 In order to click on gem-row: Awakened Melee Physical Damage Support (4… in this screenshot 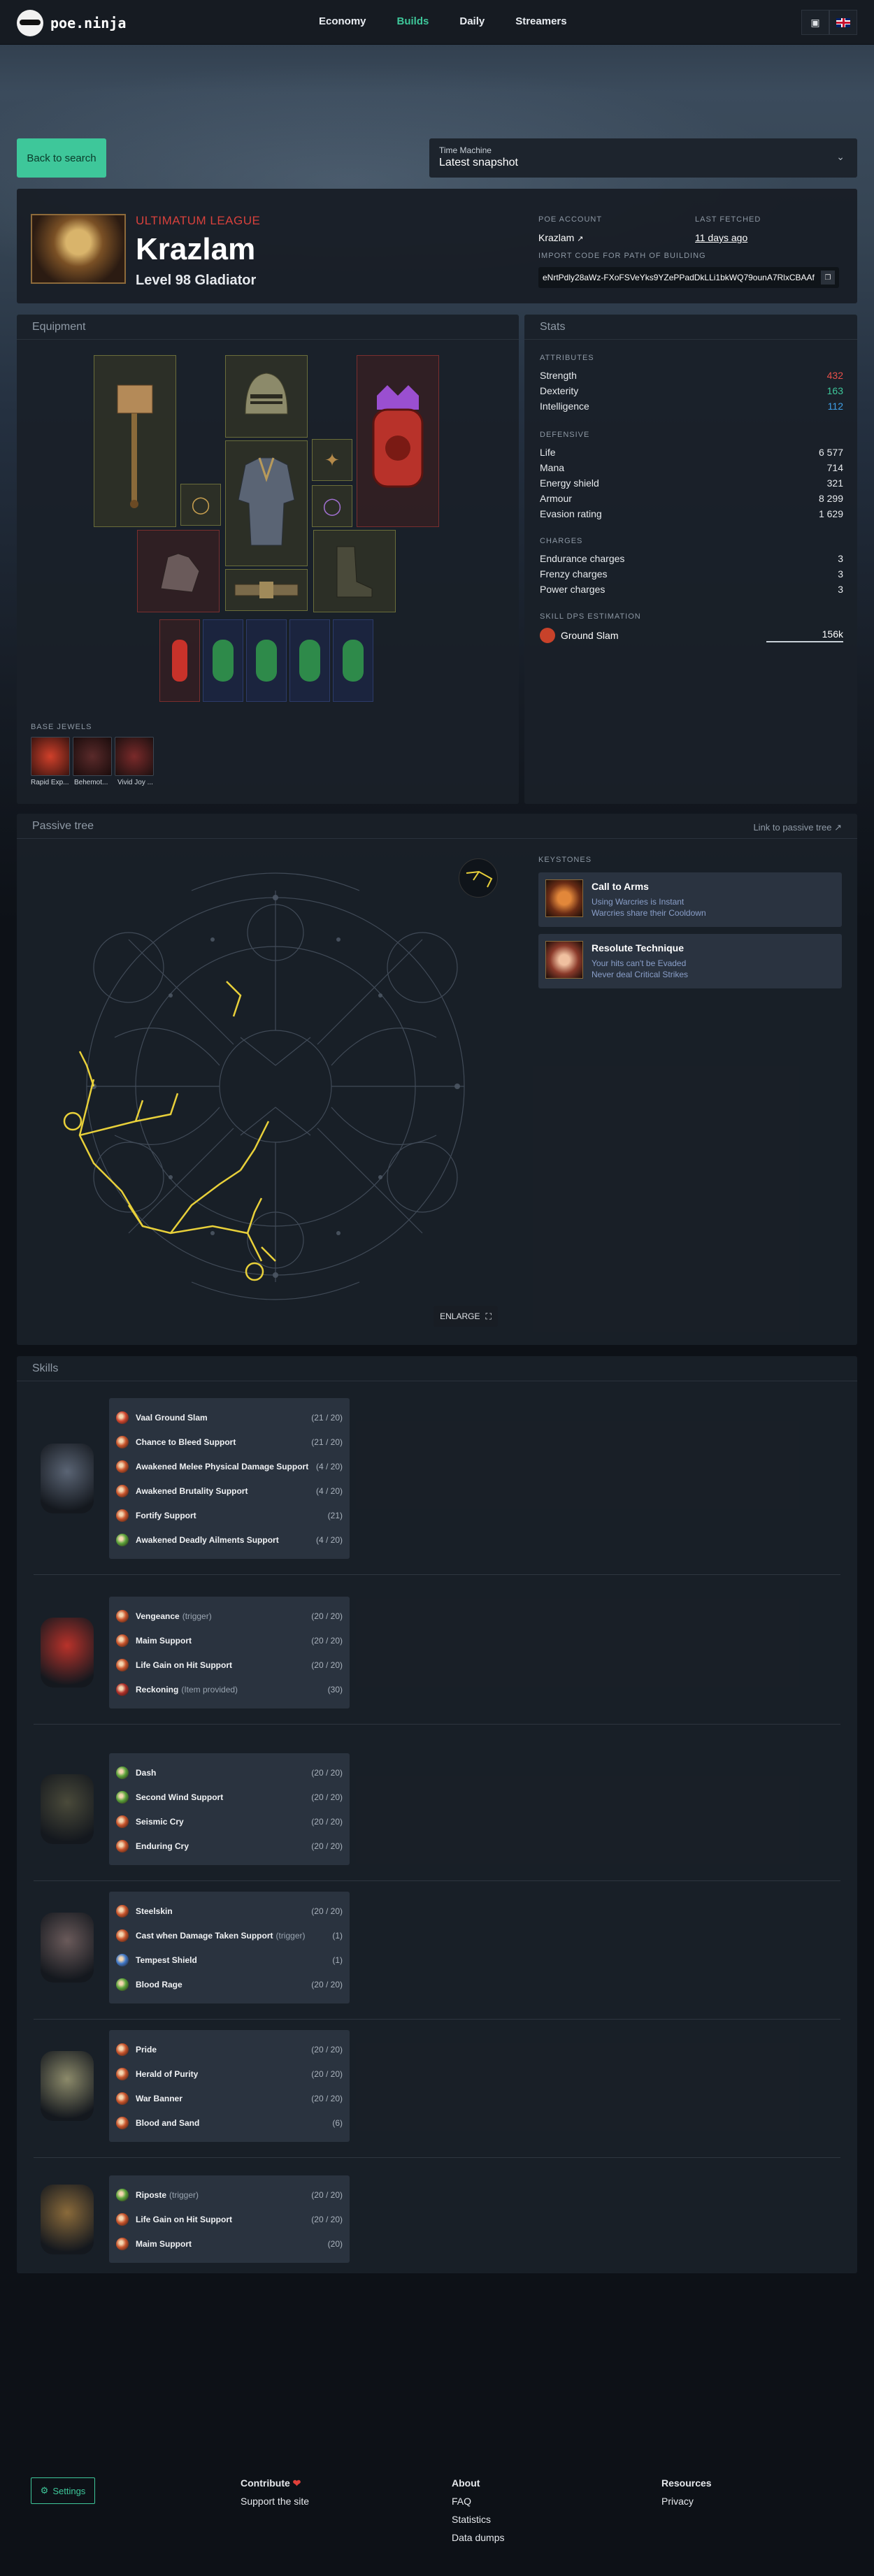, I will do `click(229, 1466)`.